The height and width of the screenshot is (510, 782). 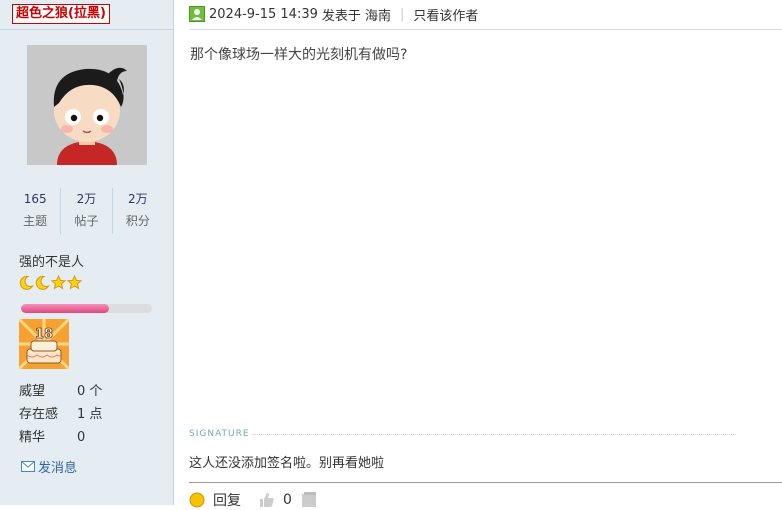 What do you see at coordinates (65, 308) in the screenshot?
I see `level-progress-fill` at bounding box center [65, 308].